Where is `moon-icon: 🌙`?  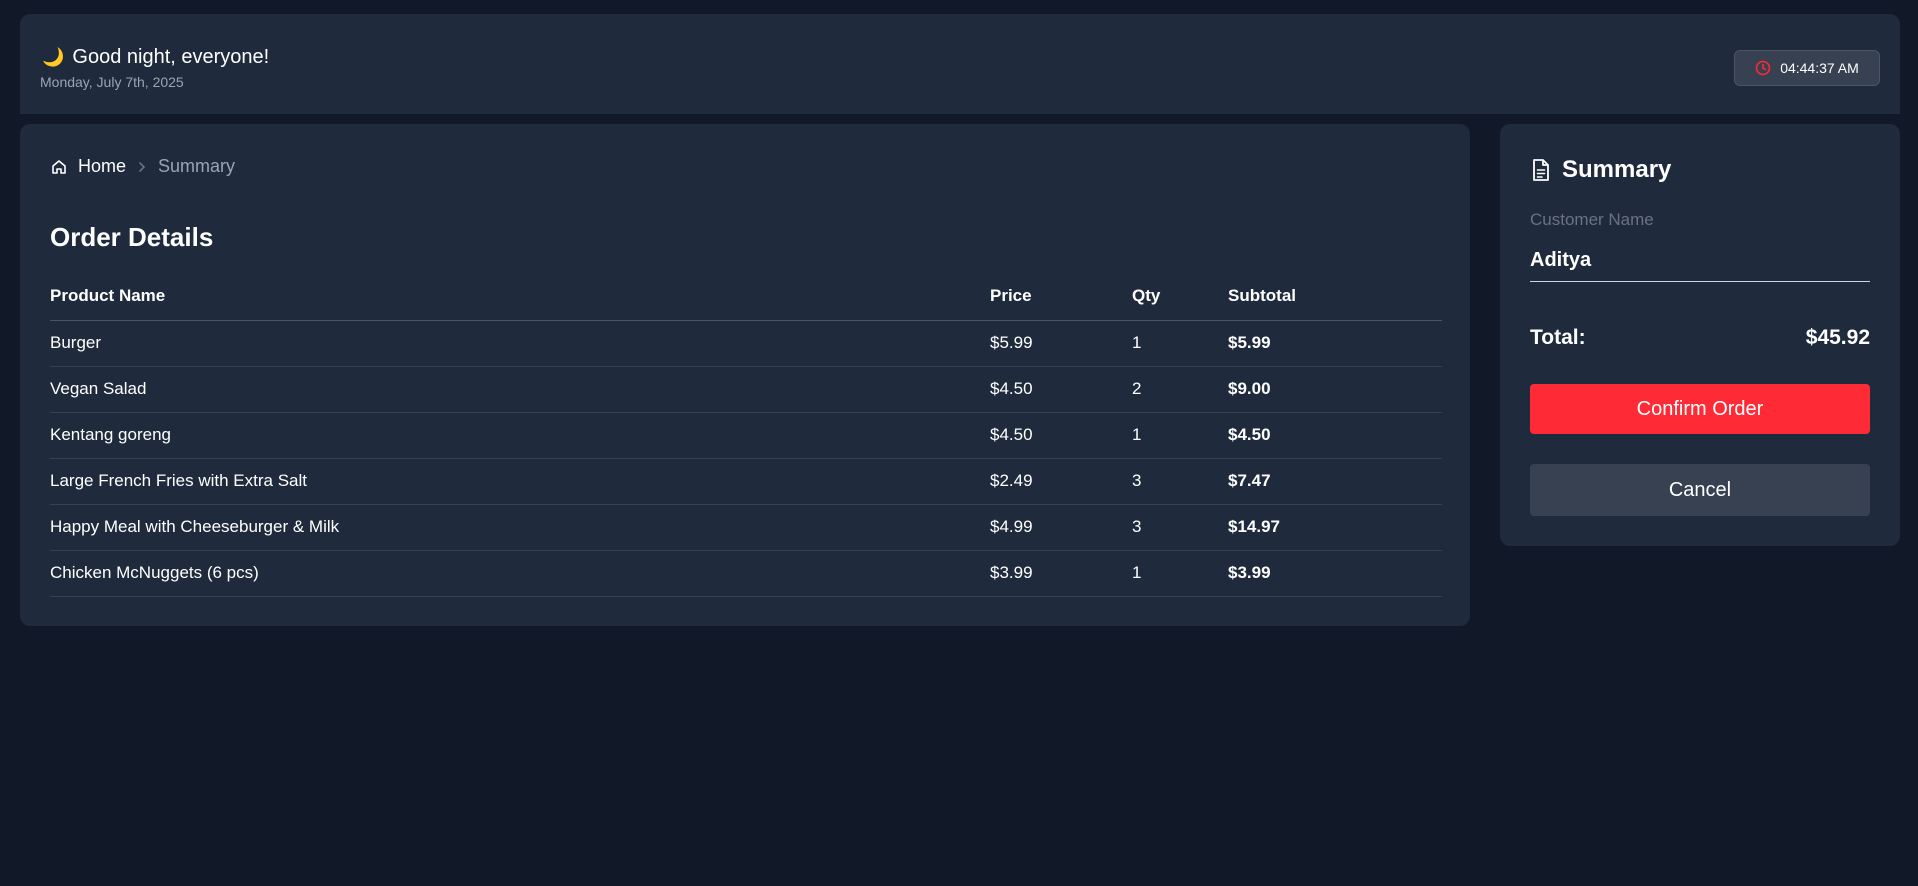
moon-icon: 🌙 is located at coordinates (53, 57).